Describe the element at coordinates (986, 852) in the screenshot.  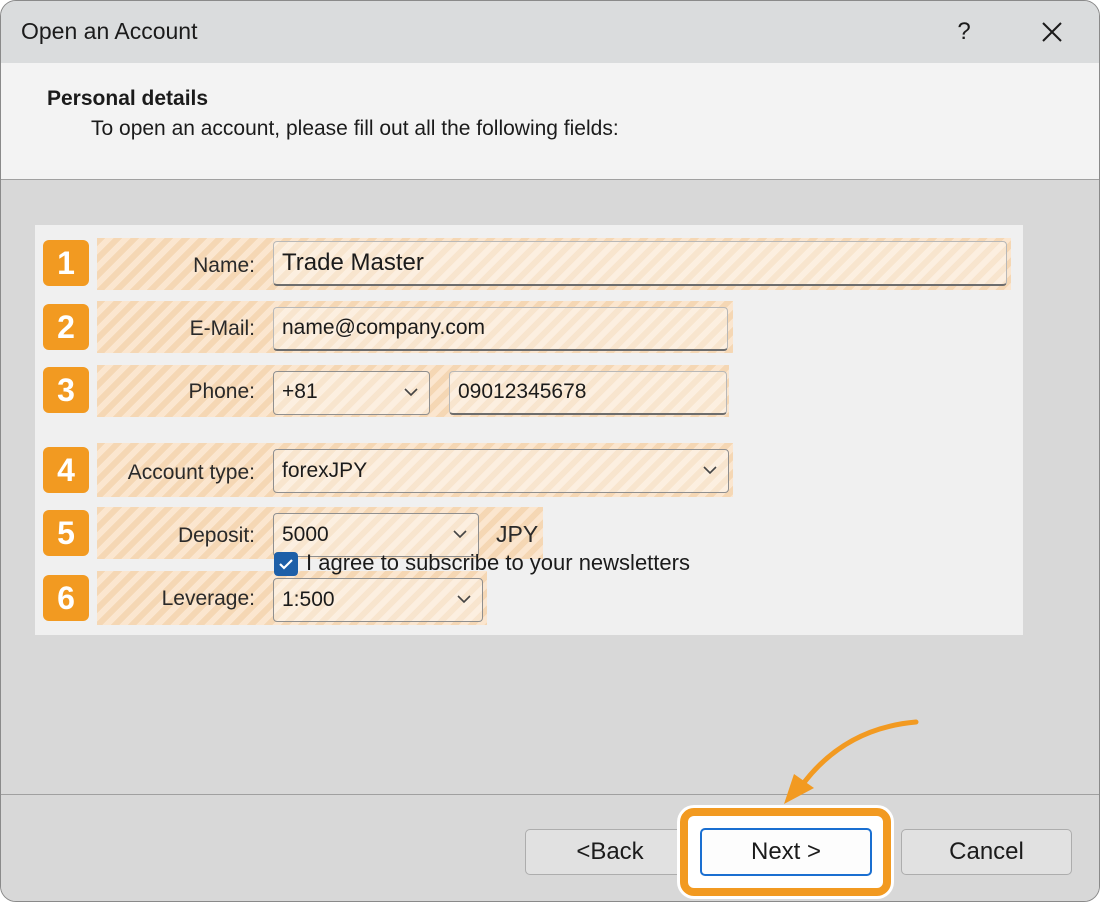
I see `cancel-button: Cancel` at that location.